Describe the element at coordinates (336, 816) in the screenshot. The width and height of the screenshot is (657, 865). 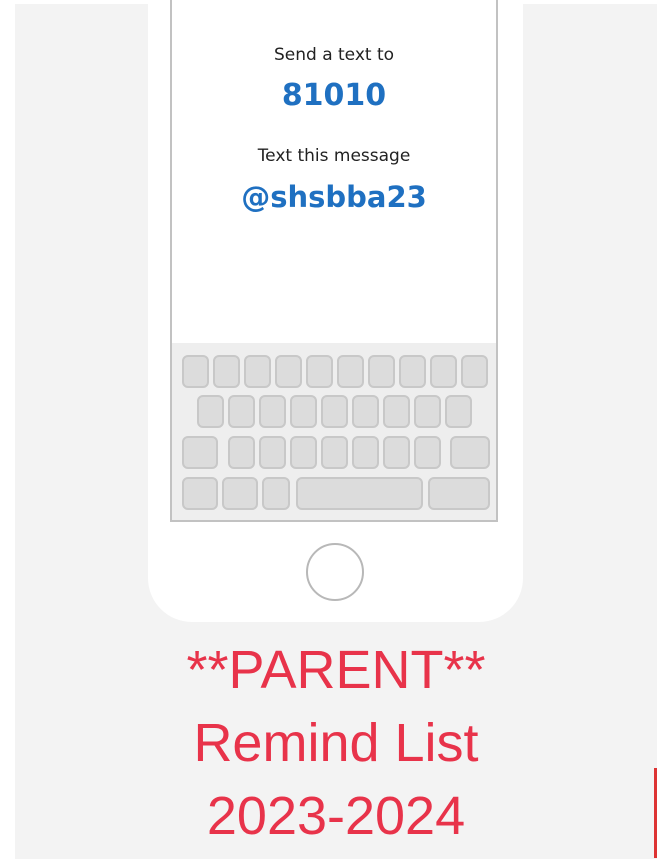
I see `caption-line-3: 2023-2024` at that location.